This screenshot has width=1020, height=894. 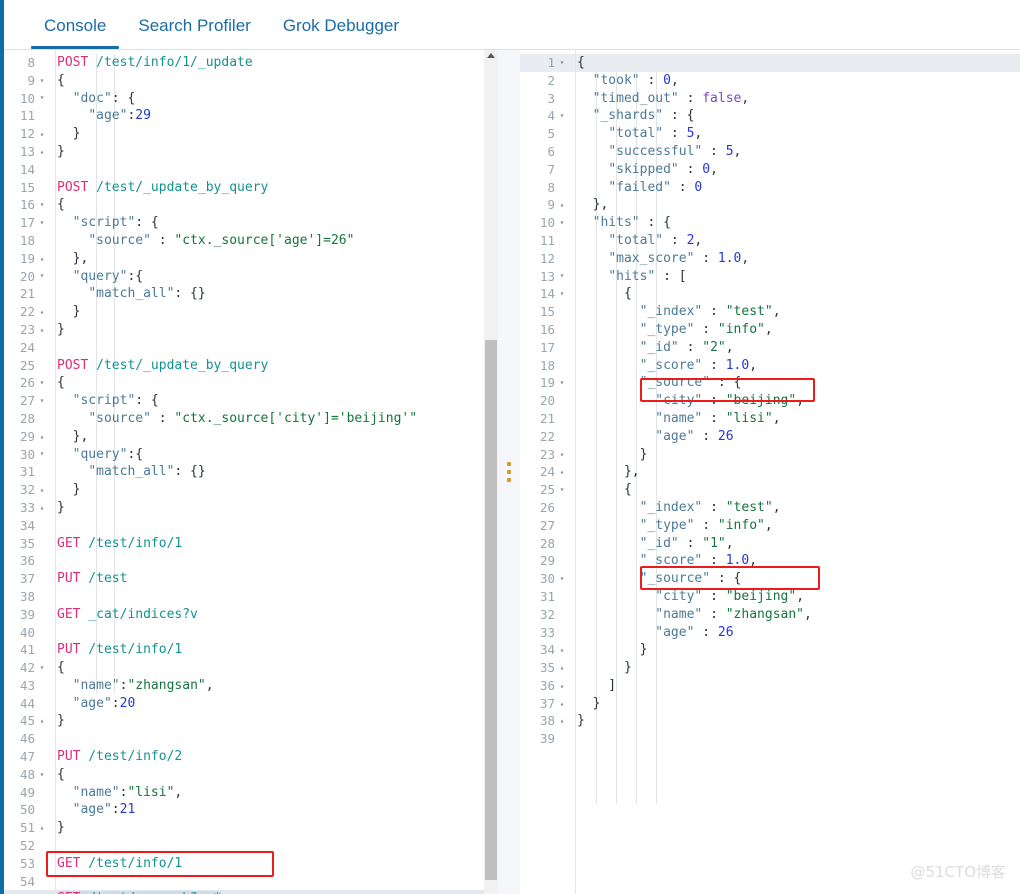 I want to click on code-line: 16· "_type" : "info",, so click(x=770, y=330).